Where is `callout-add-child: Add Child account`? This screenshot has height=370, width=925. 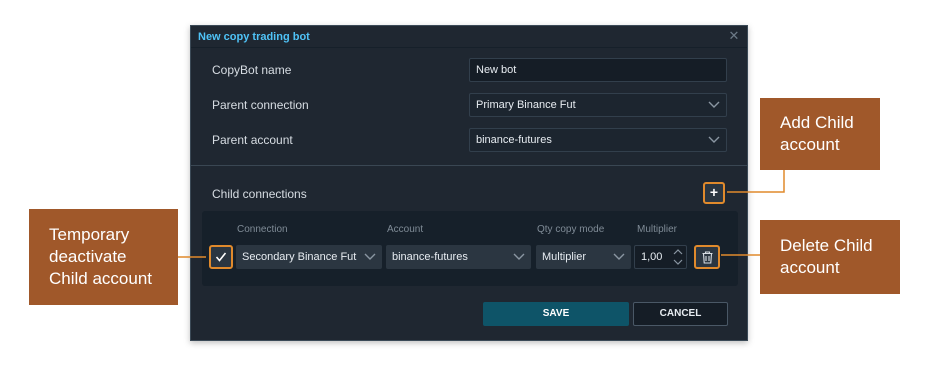 callout-add-child: Add Child account is located at coordinates (820, 134).